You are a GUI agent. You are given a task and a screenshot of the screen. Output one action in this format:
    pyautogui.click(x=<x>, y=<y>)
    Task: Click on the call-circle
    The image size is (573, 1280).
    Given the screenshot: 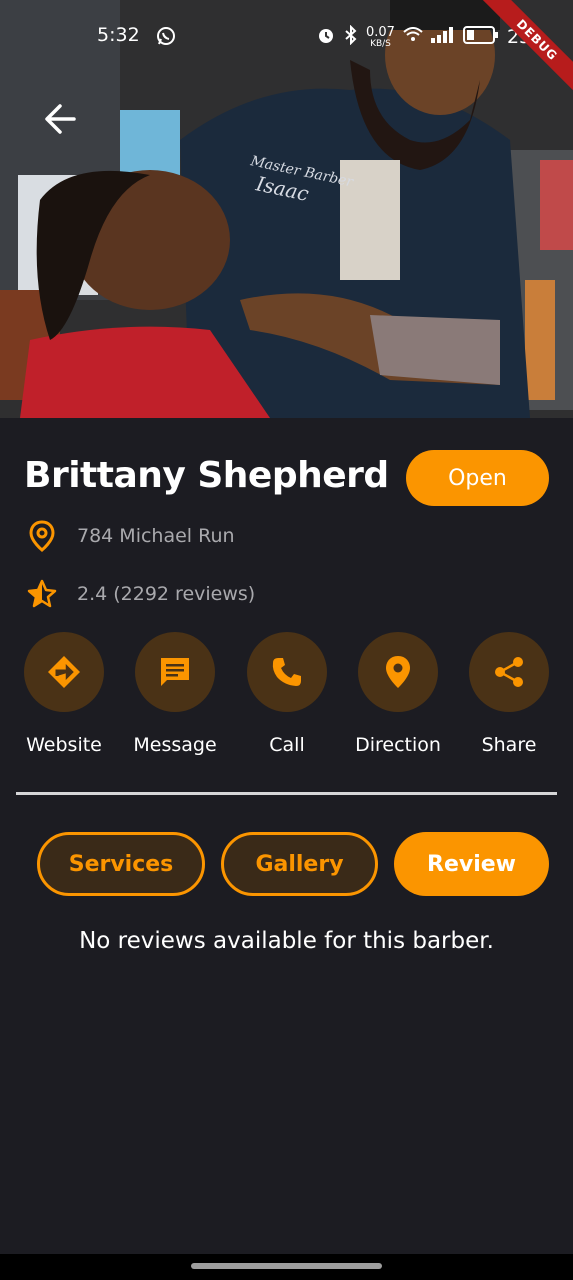 What is the action you would take?
    pyautogui.click(x=287, y=672)
    